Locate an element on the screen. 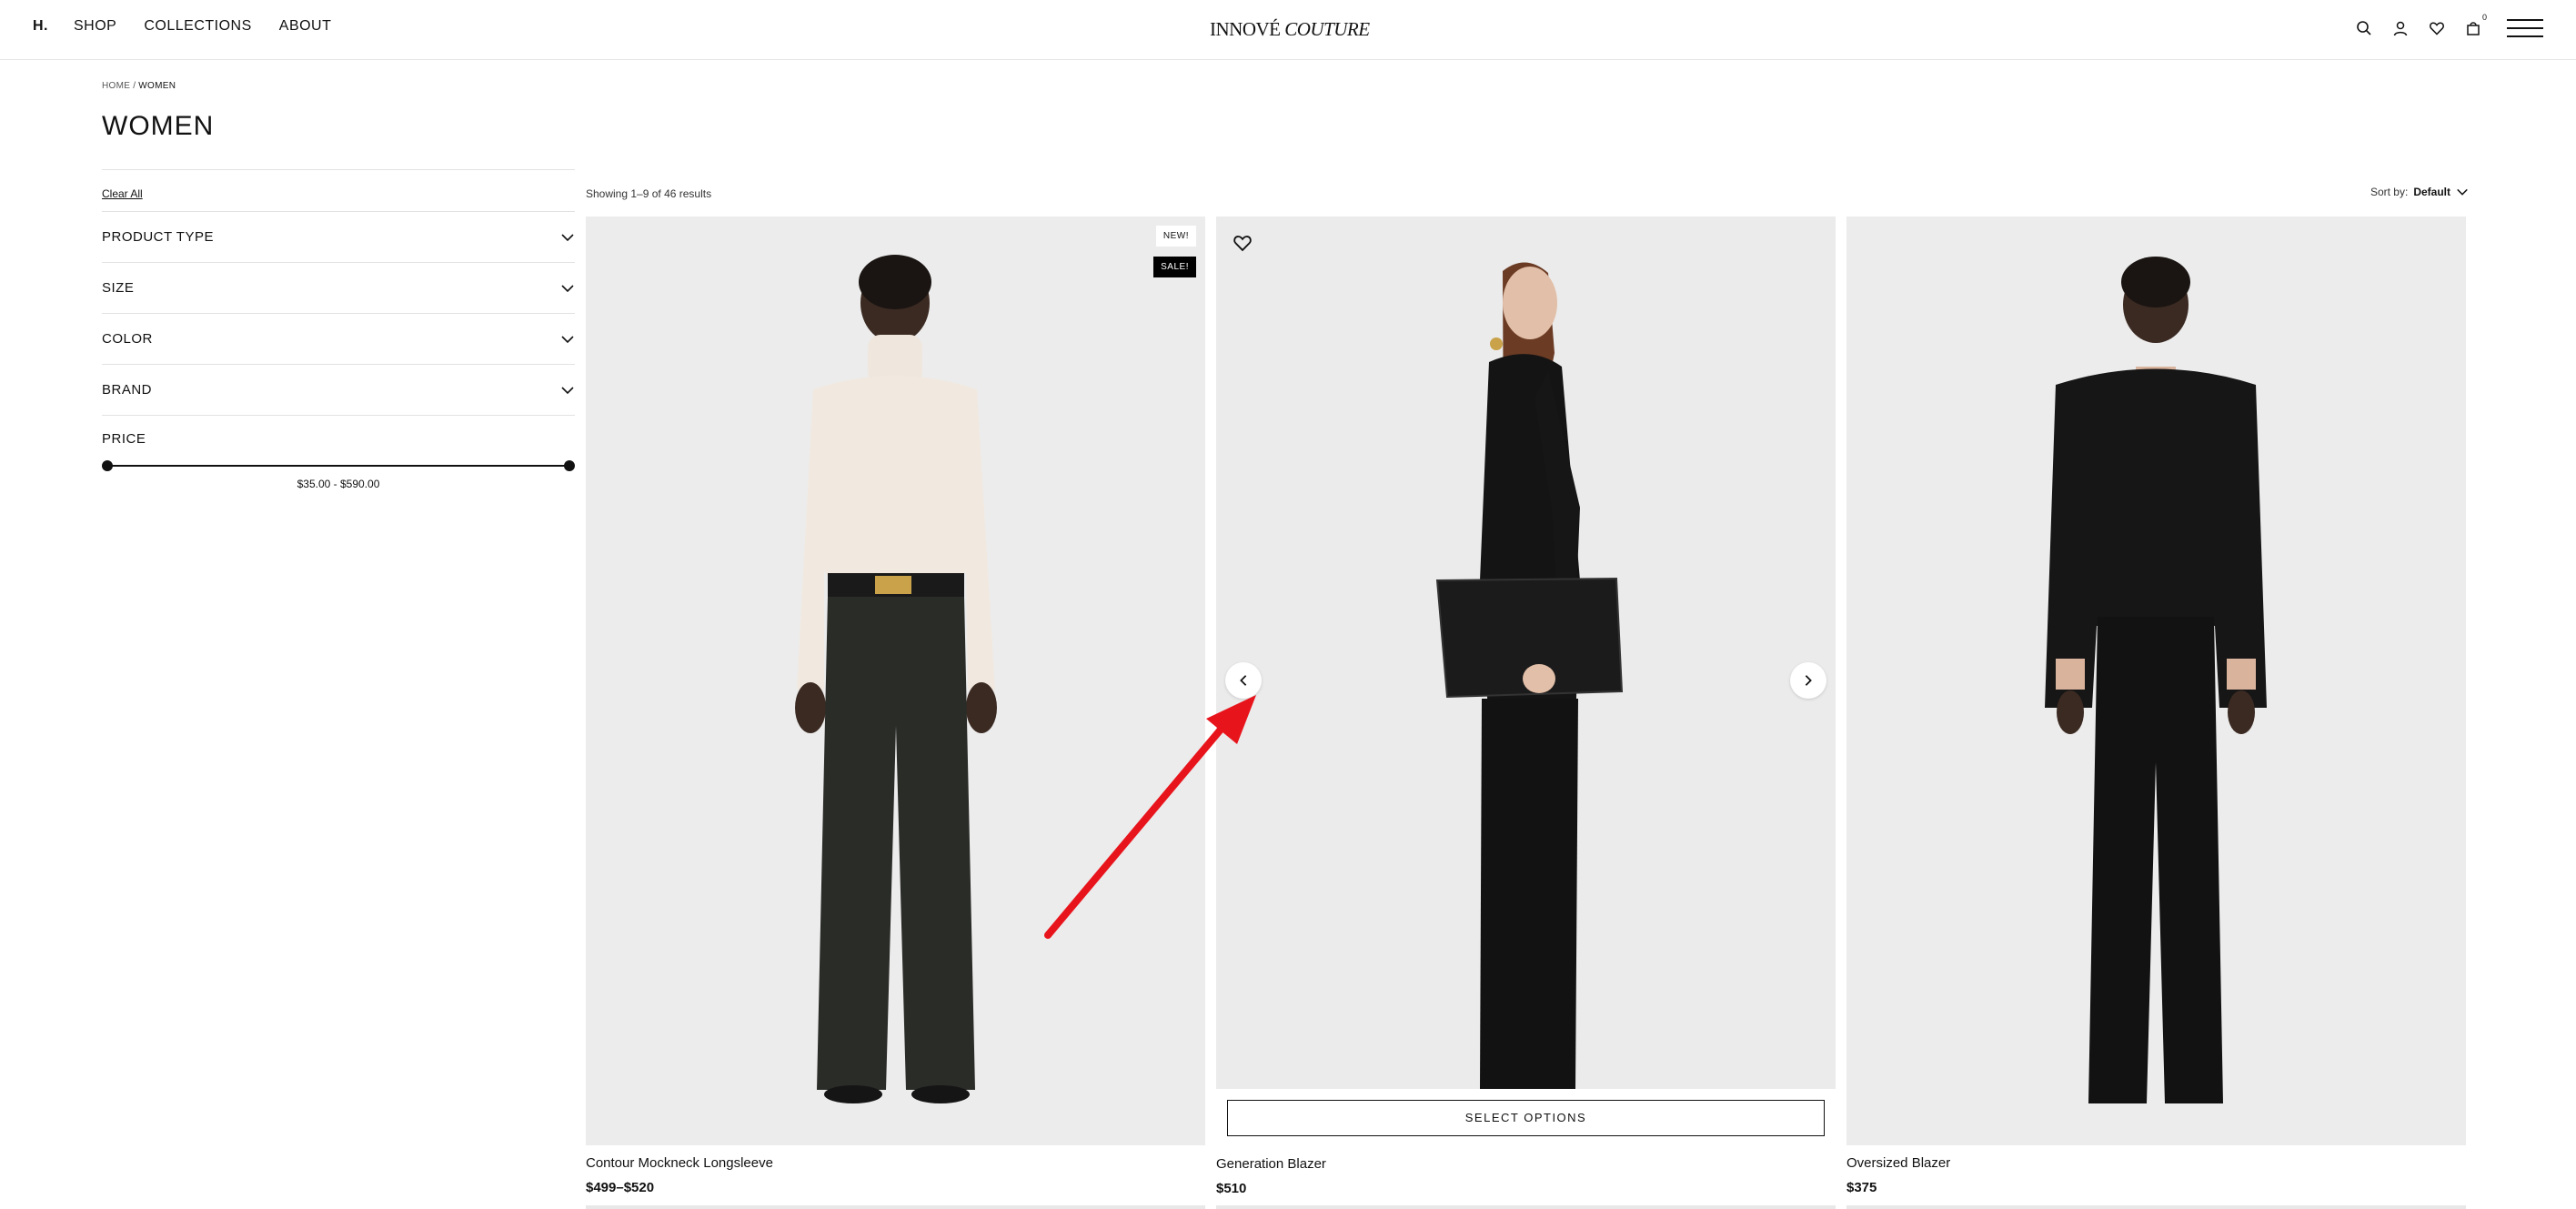 This screenshot has width=2576, height=1209. nav-shop: SHOP is located at coordinates (95, 26).